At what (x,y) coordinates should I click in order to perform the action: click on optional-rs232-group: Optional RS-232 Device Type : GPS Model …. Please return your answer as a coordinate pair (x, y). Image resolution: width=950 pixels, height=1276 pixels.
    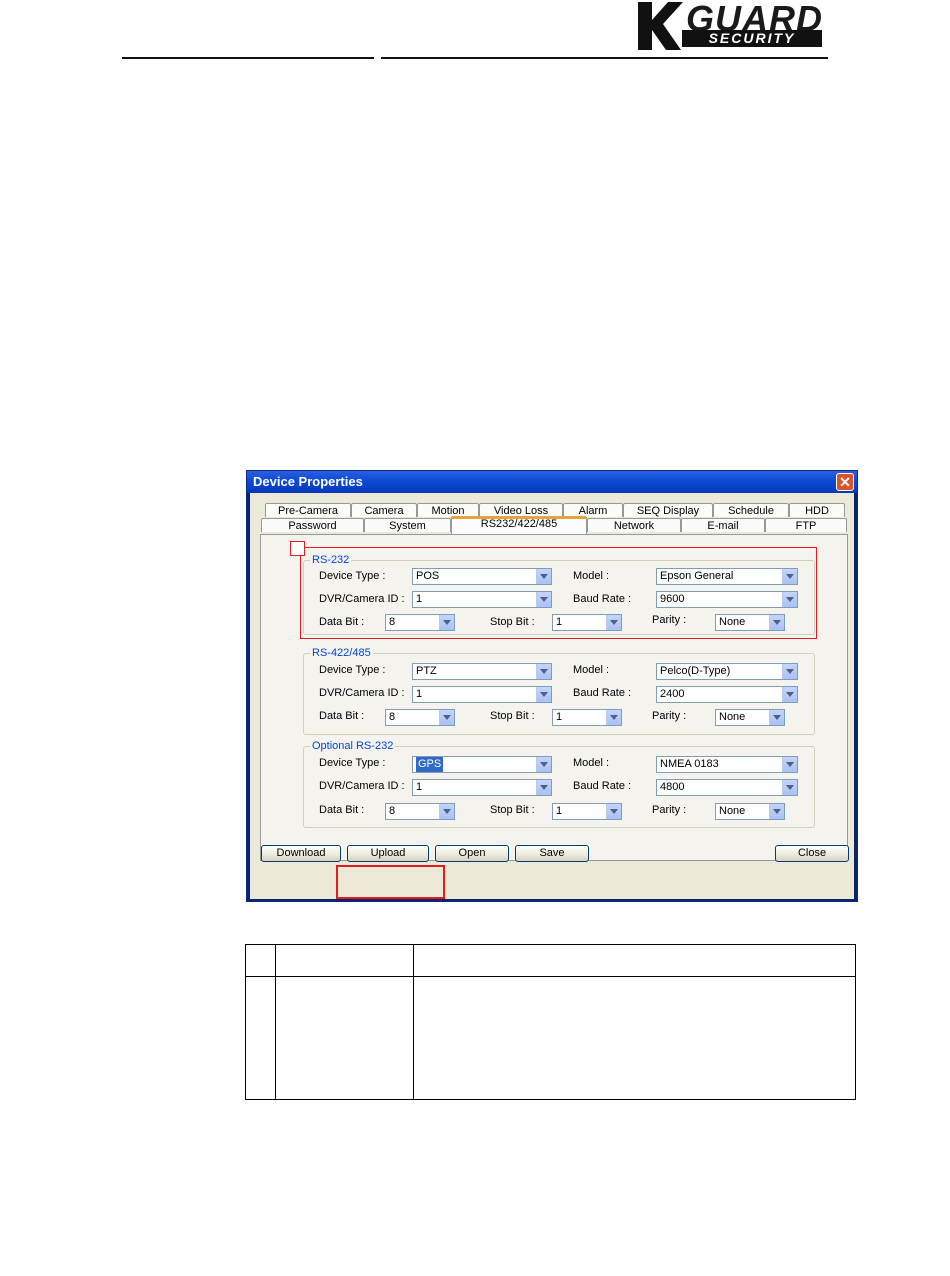
    Looking at the image, I should click on (559, 783).